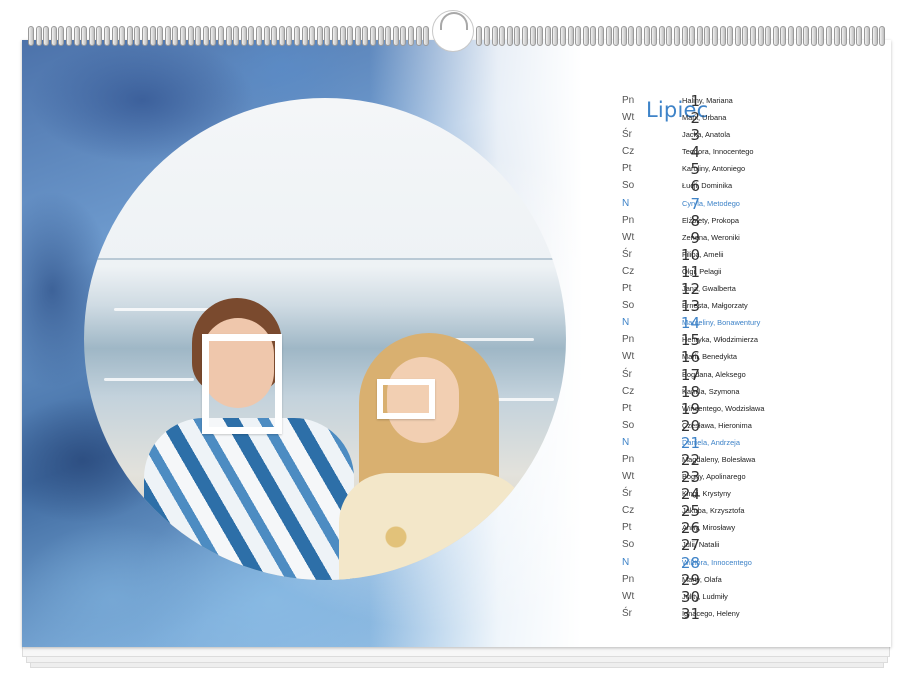 The image size is (906, 691). I want to click on name-day-text: Bogdana, Aleksego, so click(714, 374).